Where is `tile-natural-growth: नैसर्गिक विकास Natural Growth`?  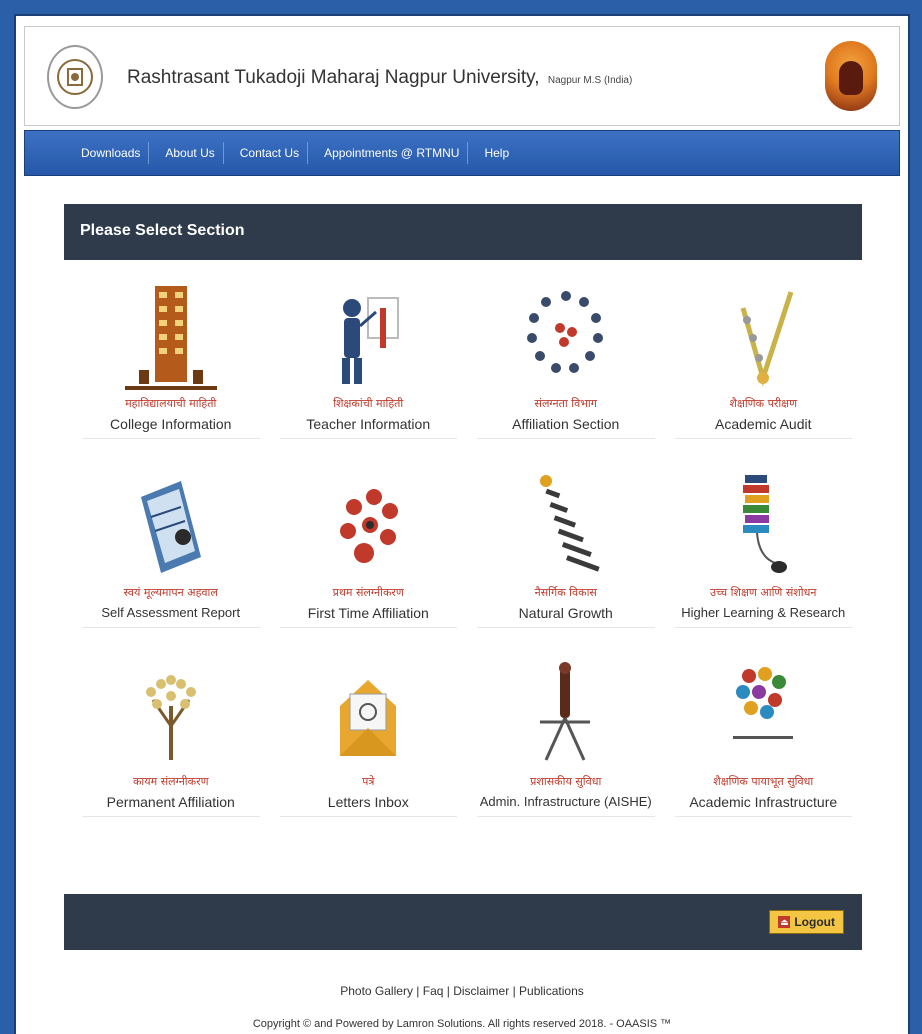 tile-natural-growth: नैसर्गिक विकास Natural Growth is located at coordinates (566, 547).